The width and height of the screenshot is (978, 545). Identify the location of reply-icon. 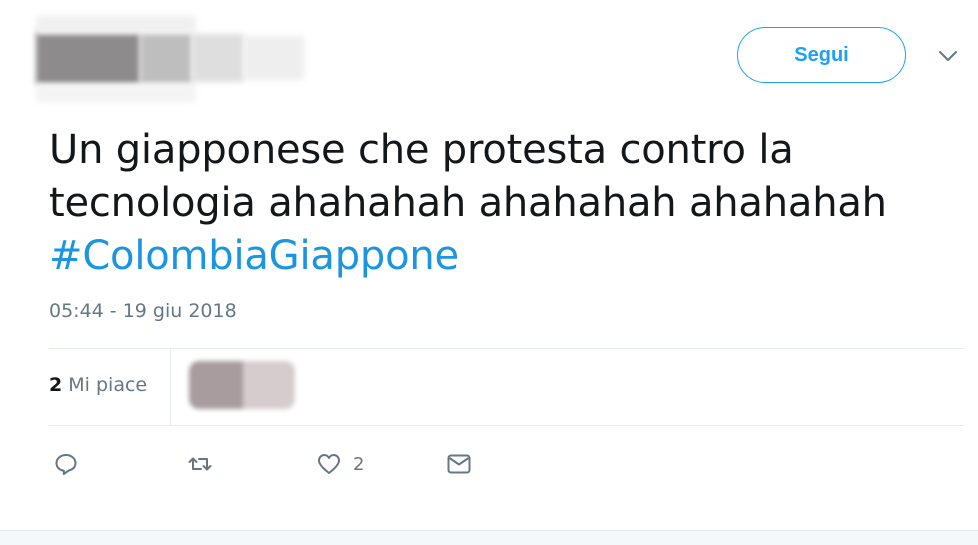
(66, 464).